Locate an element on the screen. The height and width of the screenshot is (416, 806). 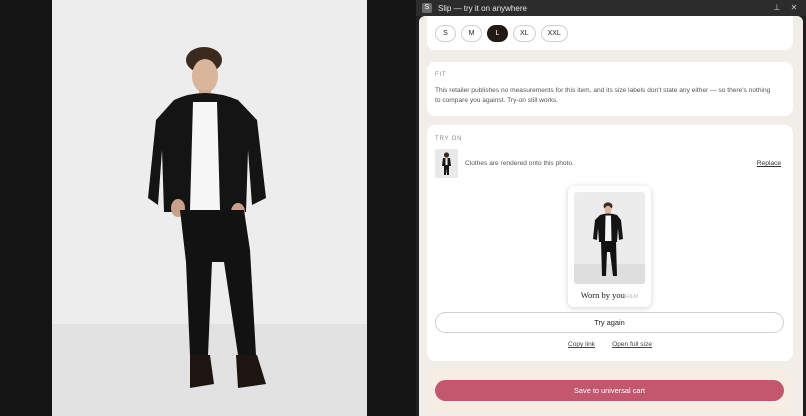
try-on-result-card: Worn by youH&M is located at coordinates (609, 246).